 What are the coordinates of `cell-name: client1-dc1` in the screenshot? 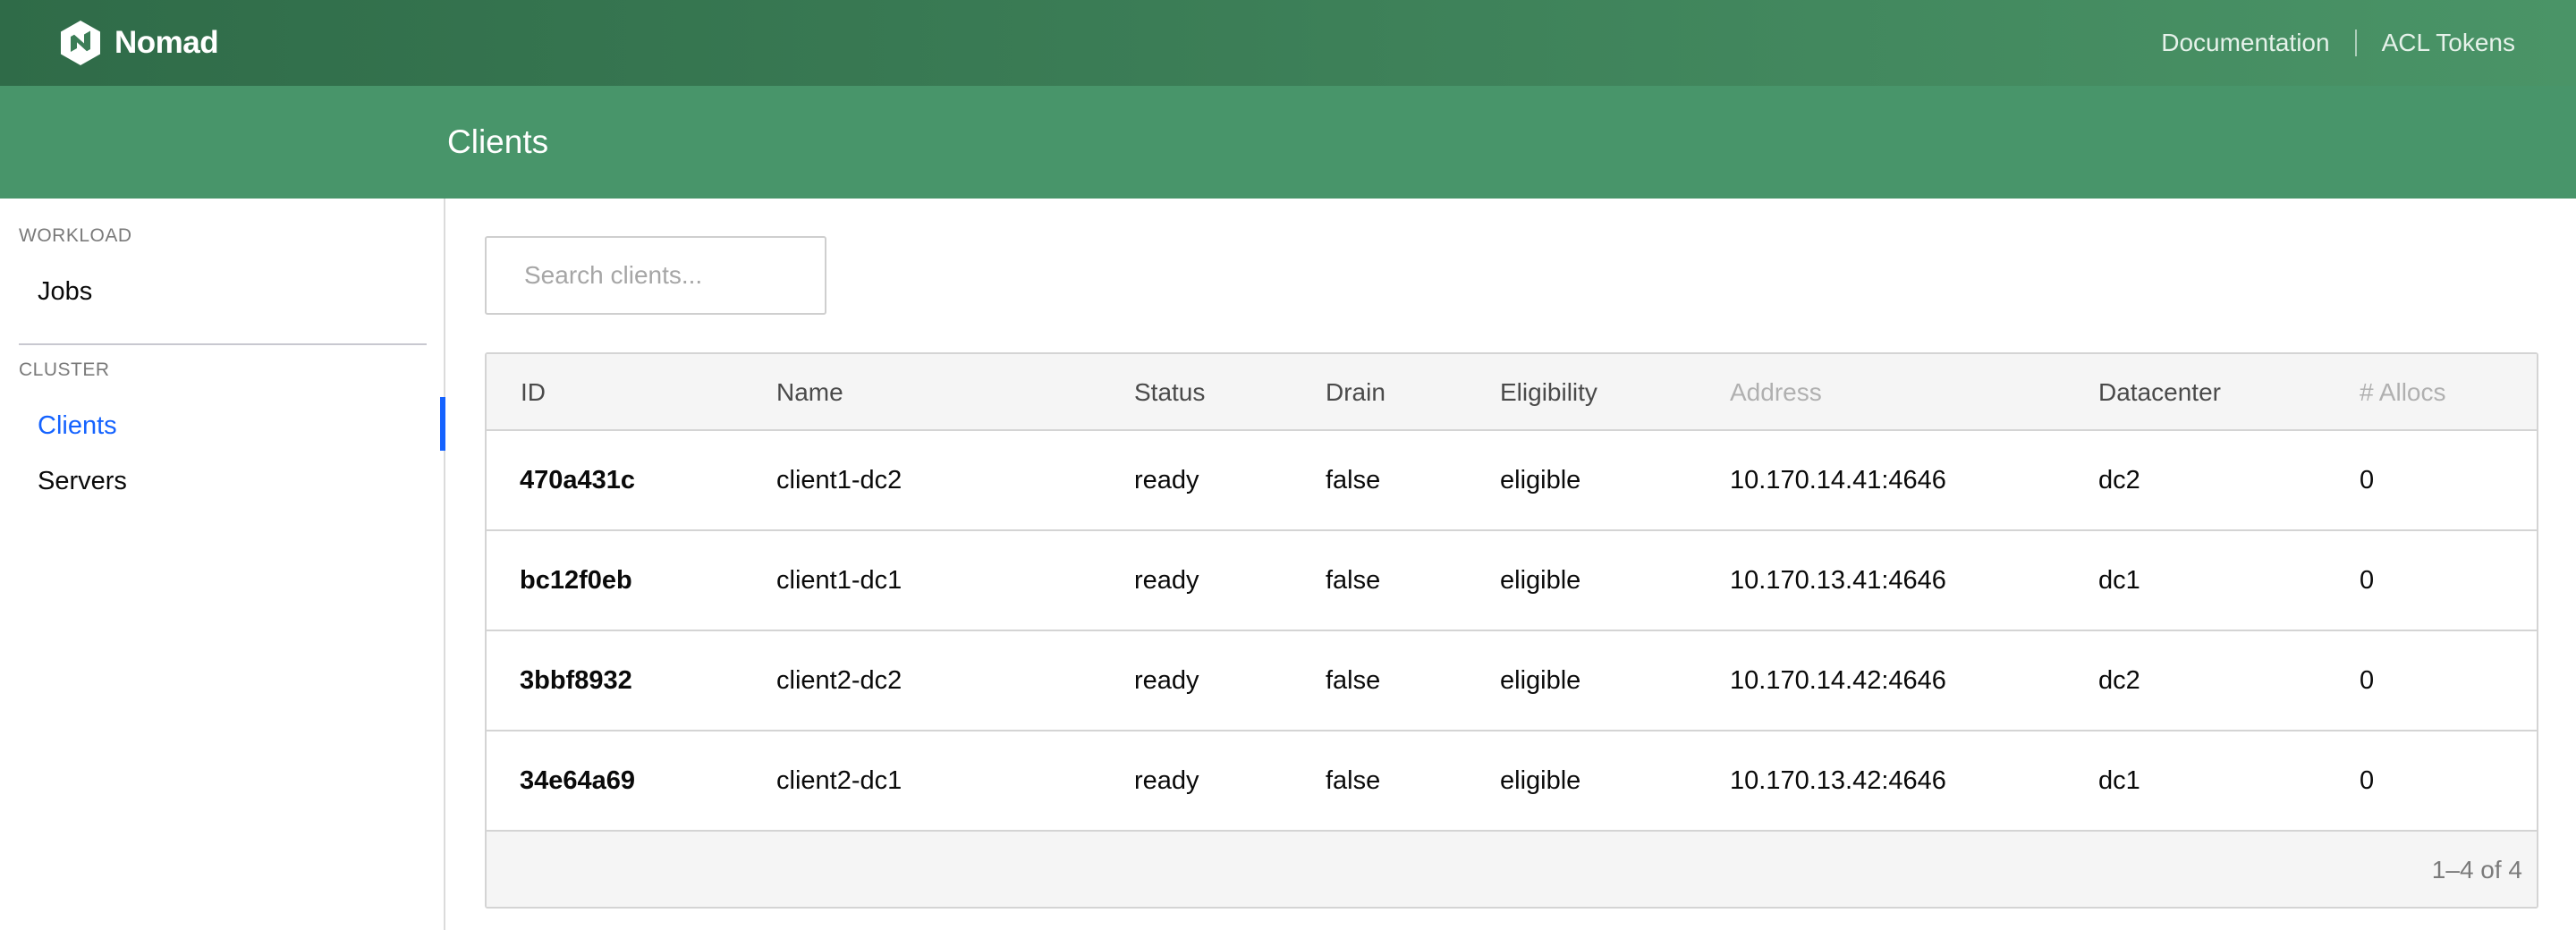 It's located at (839, 580).